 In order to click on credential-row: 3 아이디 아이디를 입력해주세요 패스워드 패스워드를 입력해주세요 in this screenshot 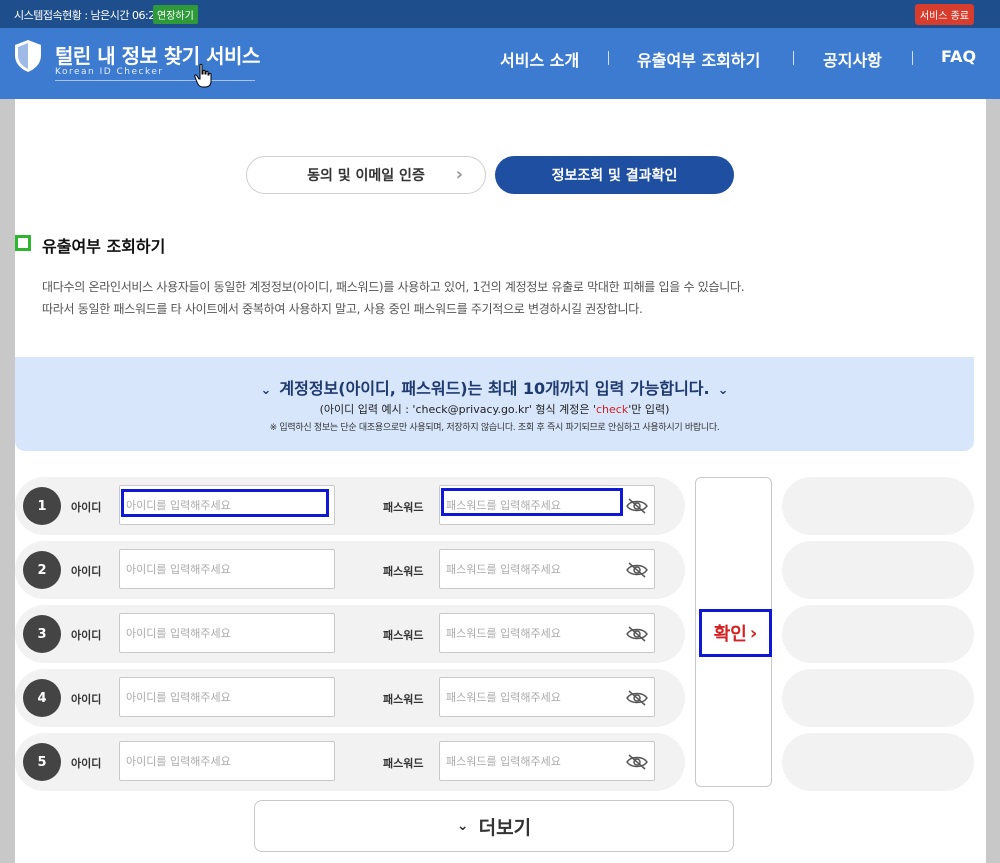, I will do `click(350, 634)`.